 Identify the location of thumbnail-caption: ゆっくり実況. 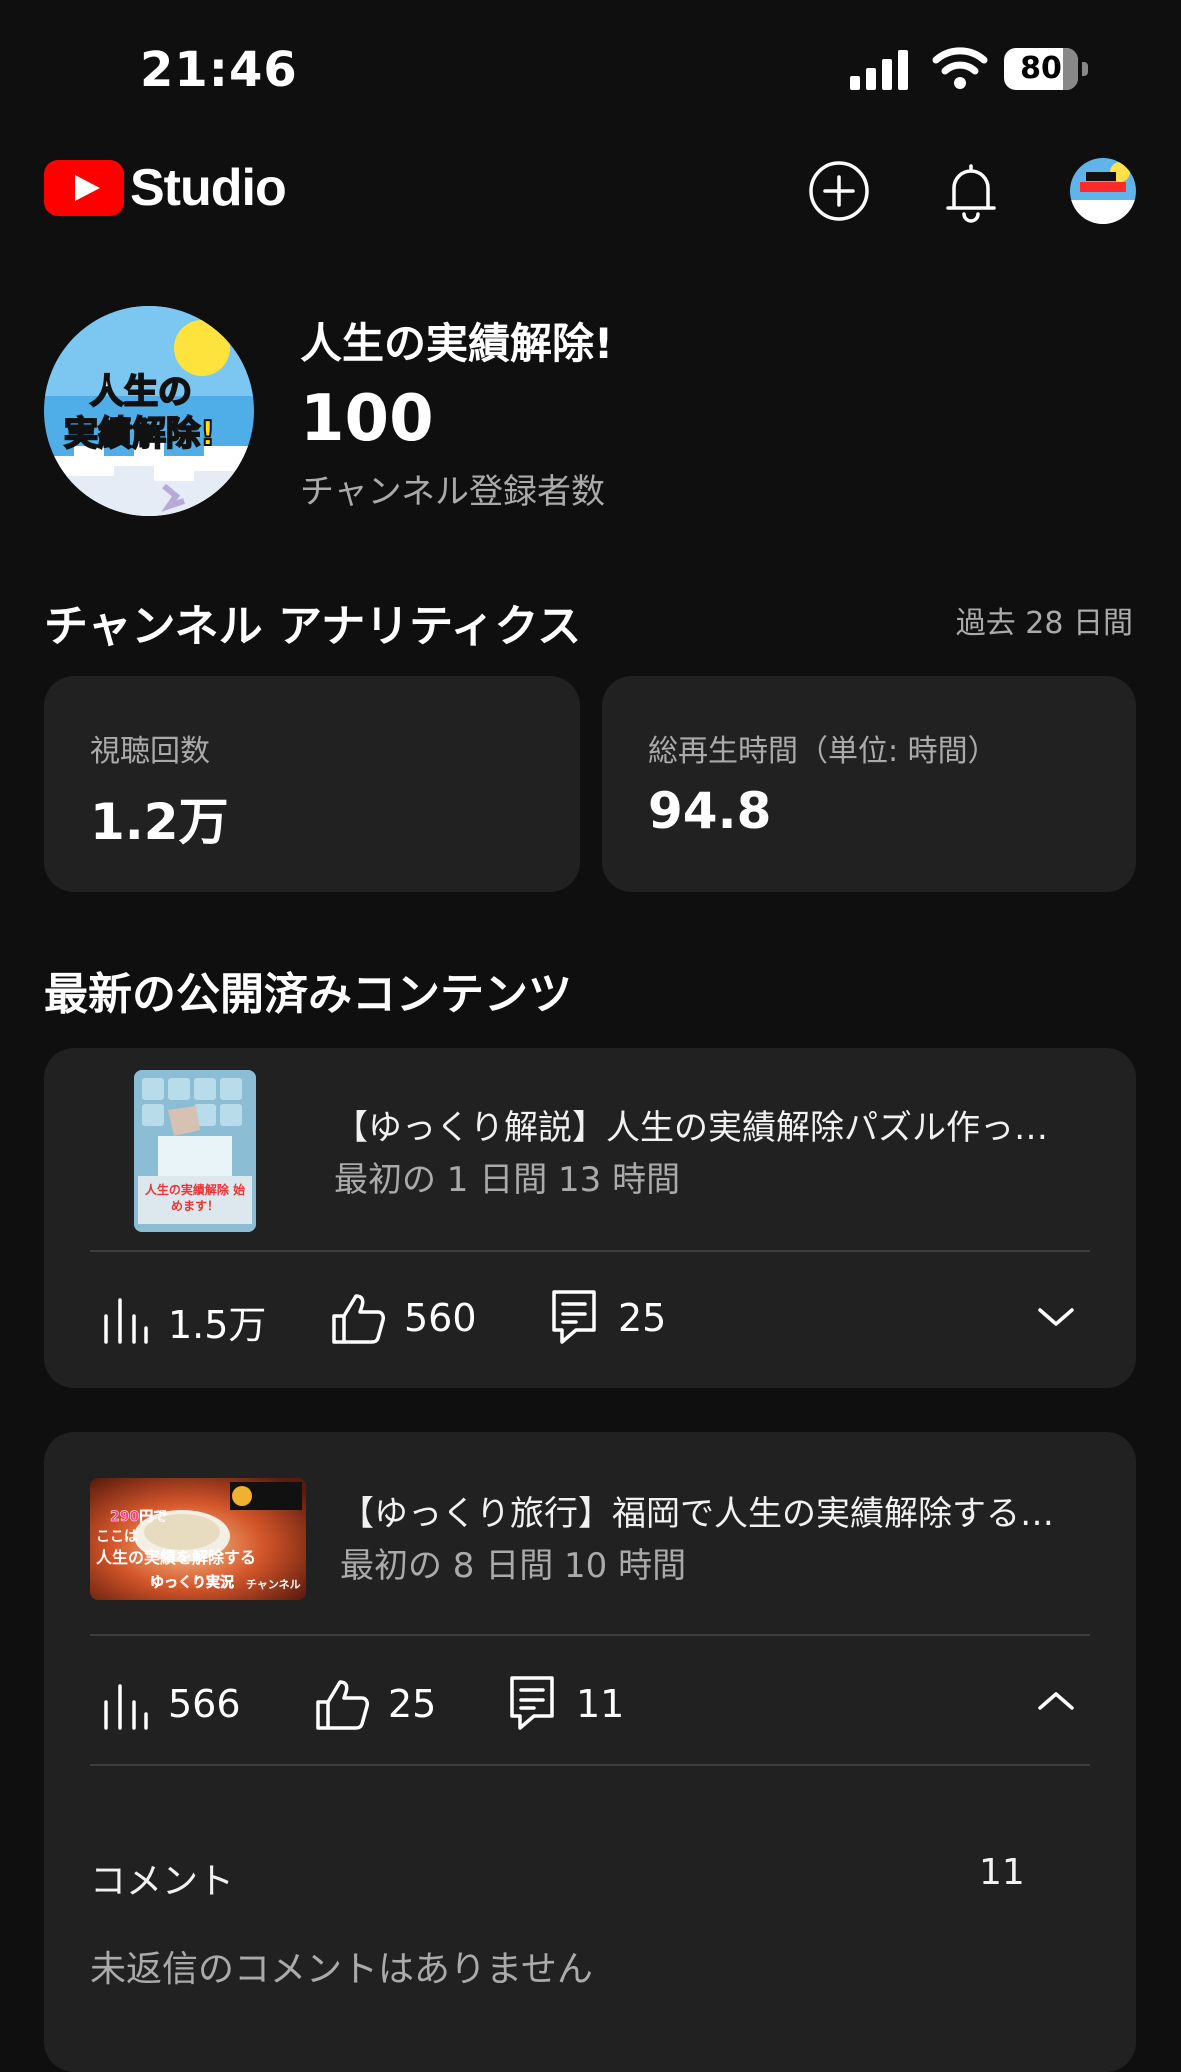
(192, 1583).